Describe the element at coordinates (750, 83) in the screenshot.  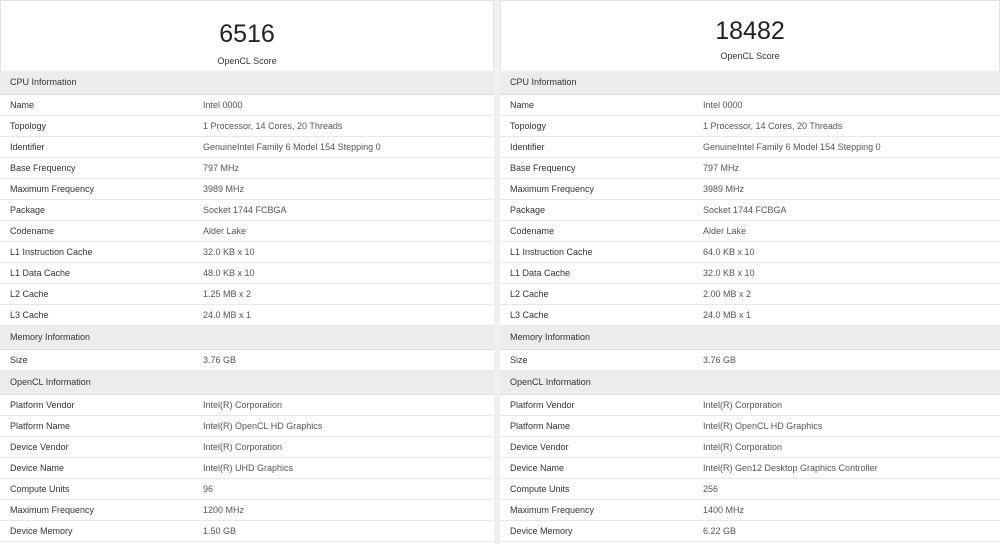
I see `section-header: CPU Information` at that location.